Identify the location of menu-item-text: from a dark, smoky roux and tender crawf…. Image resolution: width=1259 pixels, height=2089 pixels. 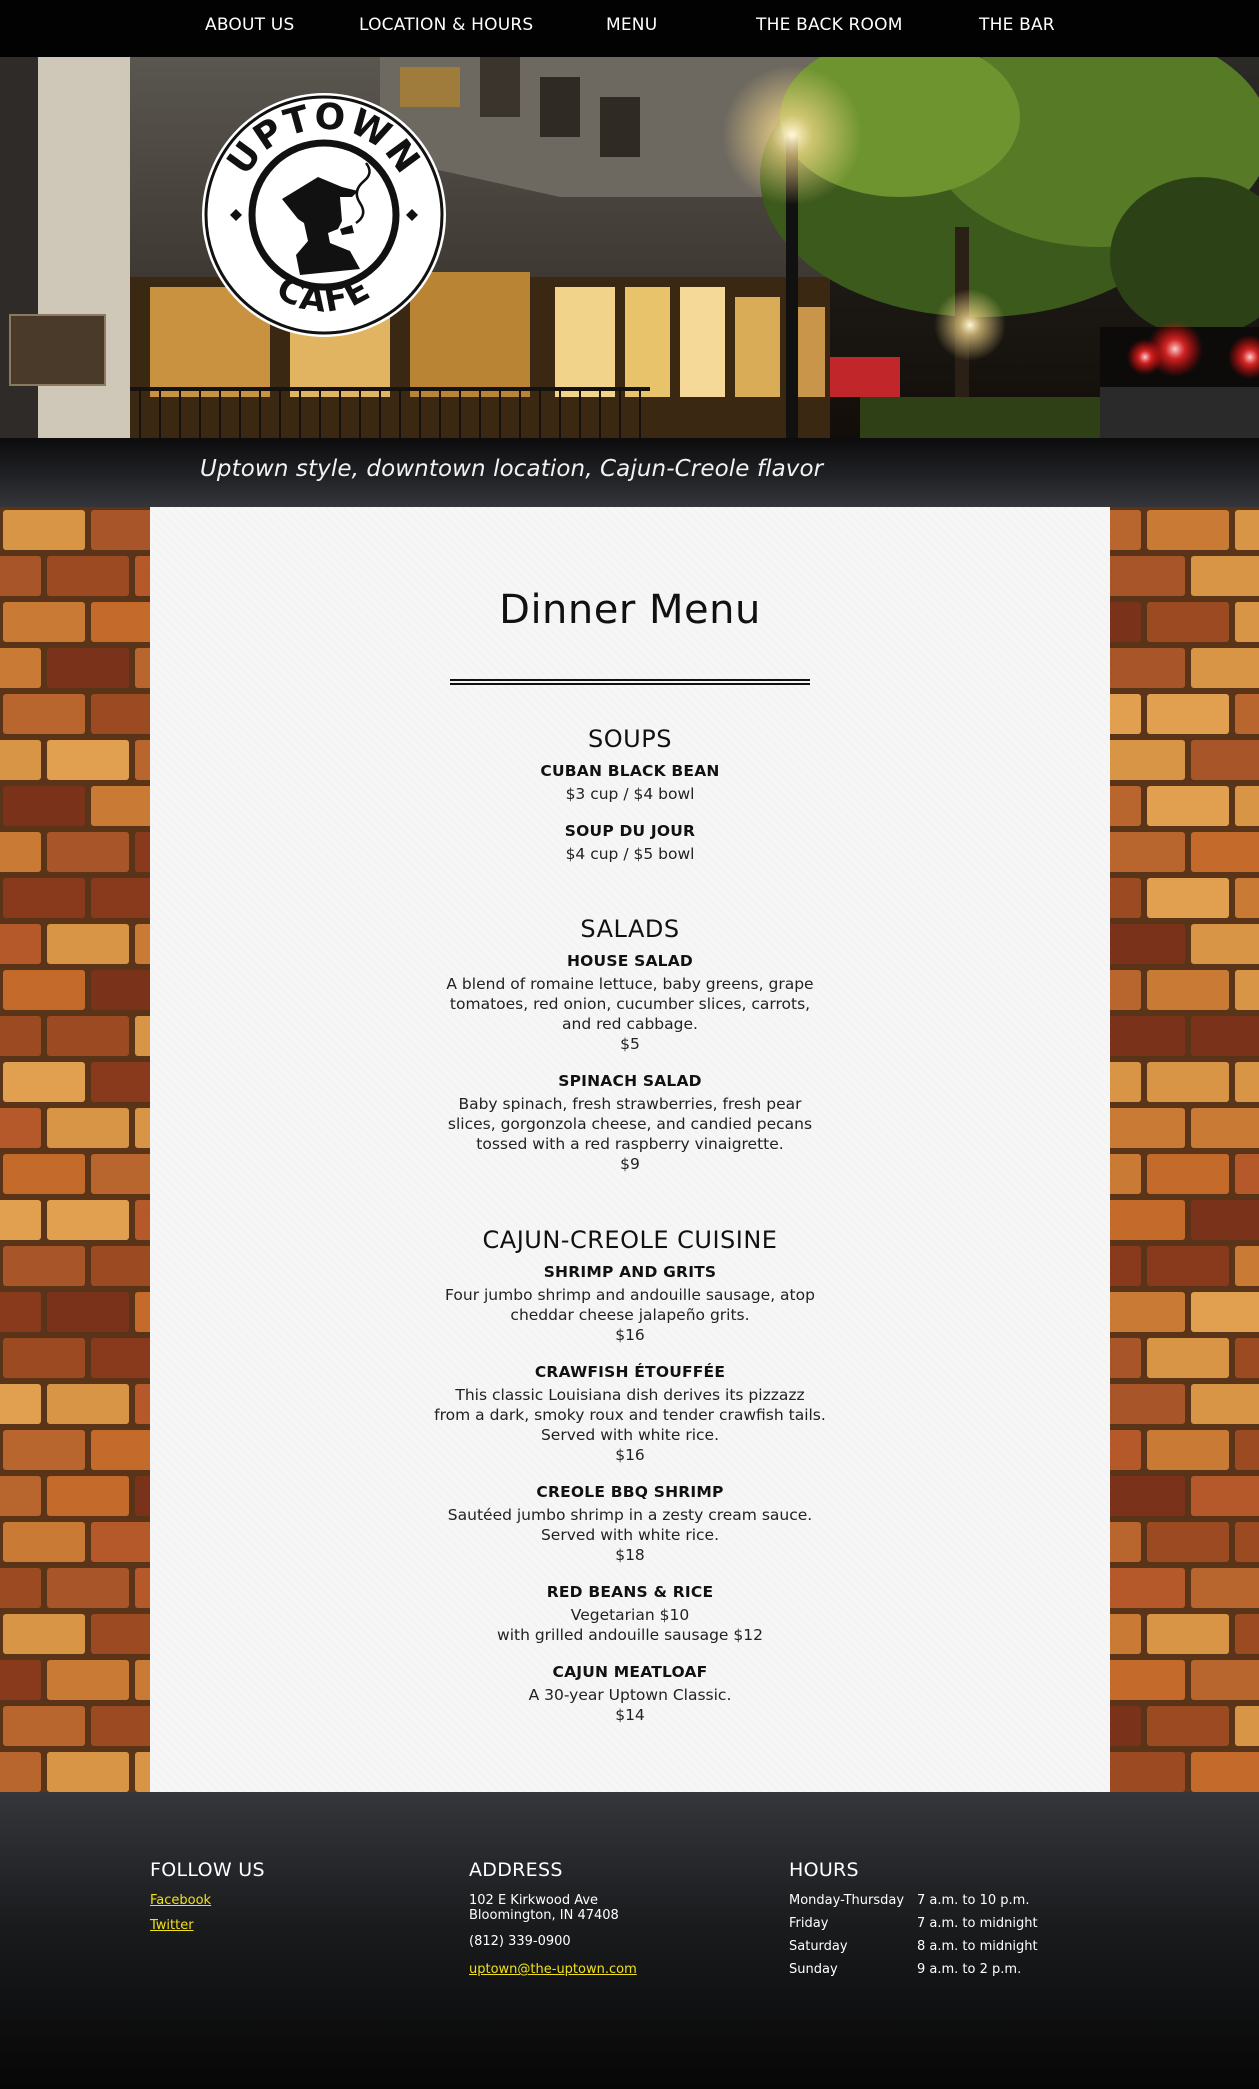
(630, 1415).